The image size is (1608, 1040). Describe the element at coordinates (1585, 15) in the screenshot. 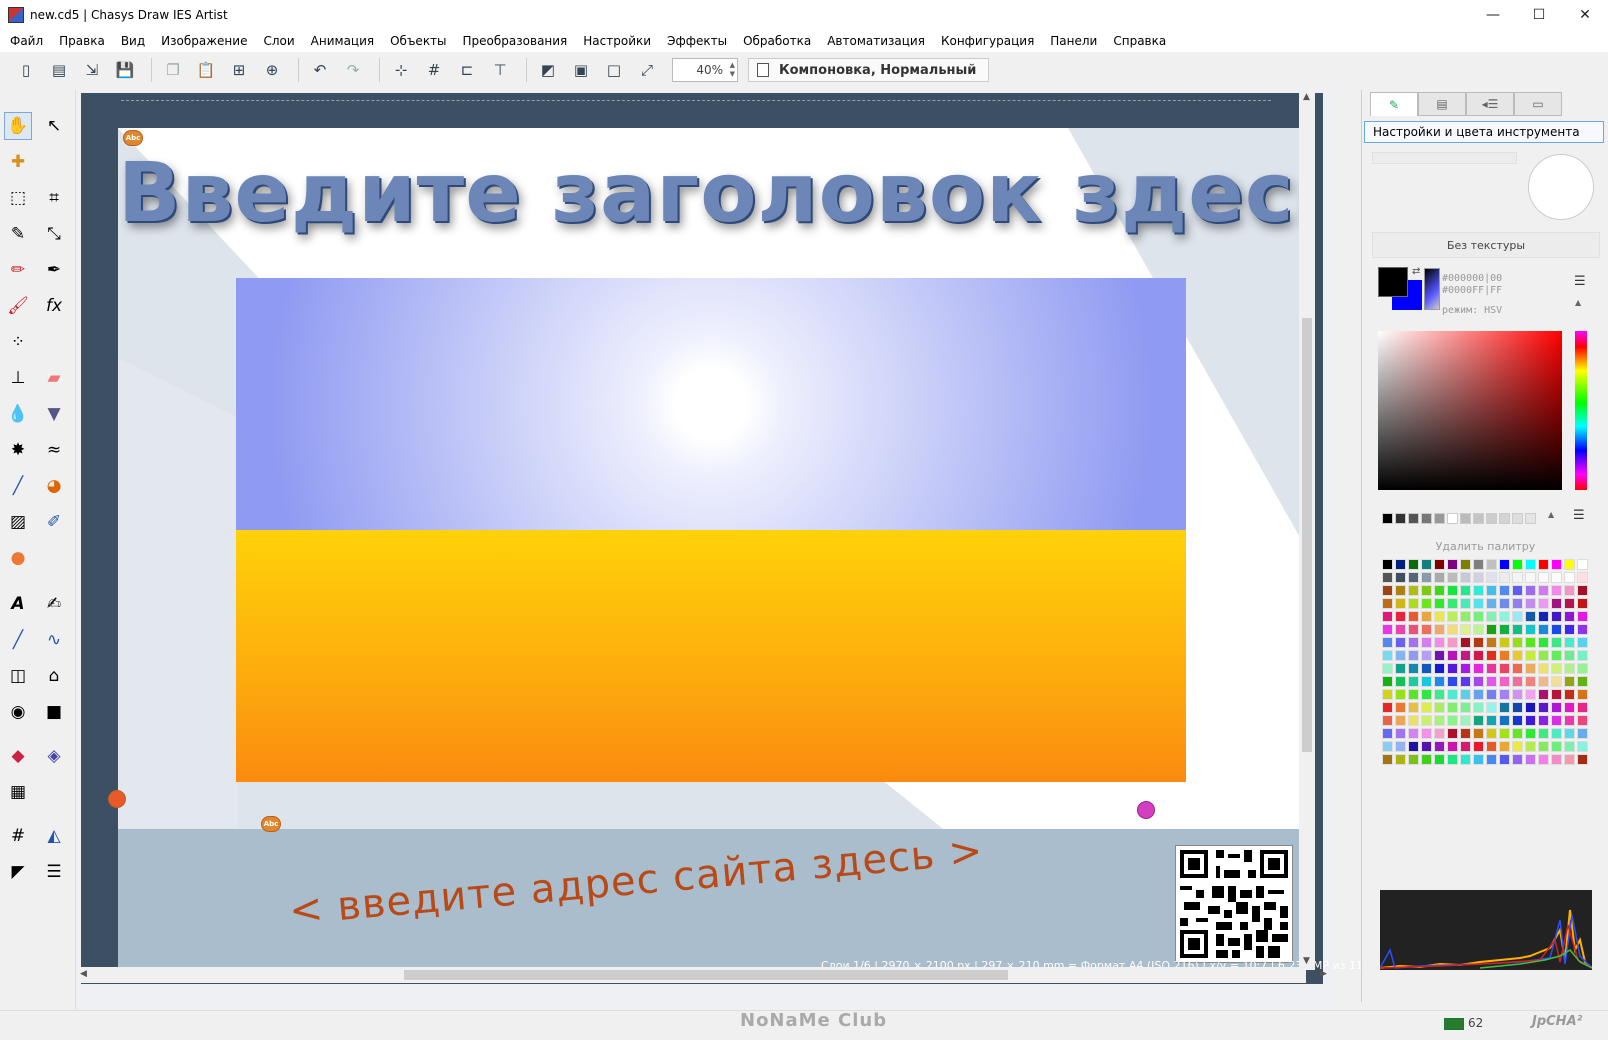

I see `close-button: ✕` at that location.